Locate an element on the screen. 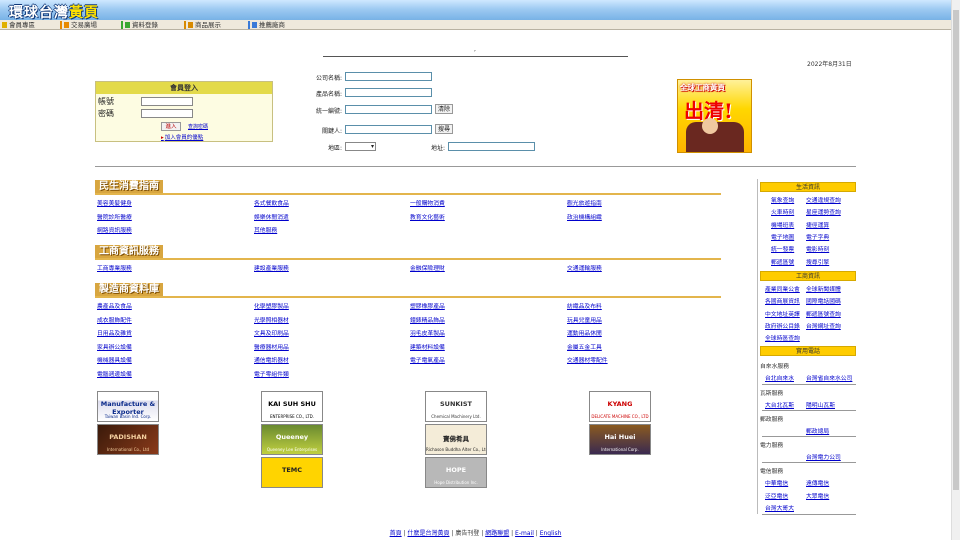  company-name-input is located at coordinates (388, 76).